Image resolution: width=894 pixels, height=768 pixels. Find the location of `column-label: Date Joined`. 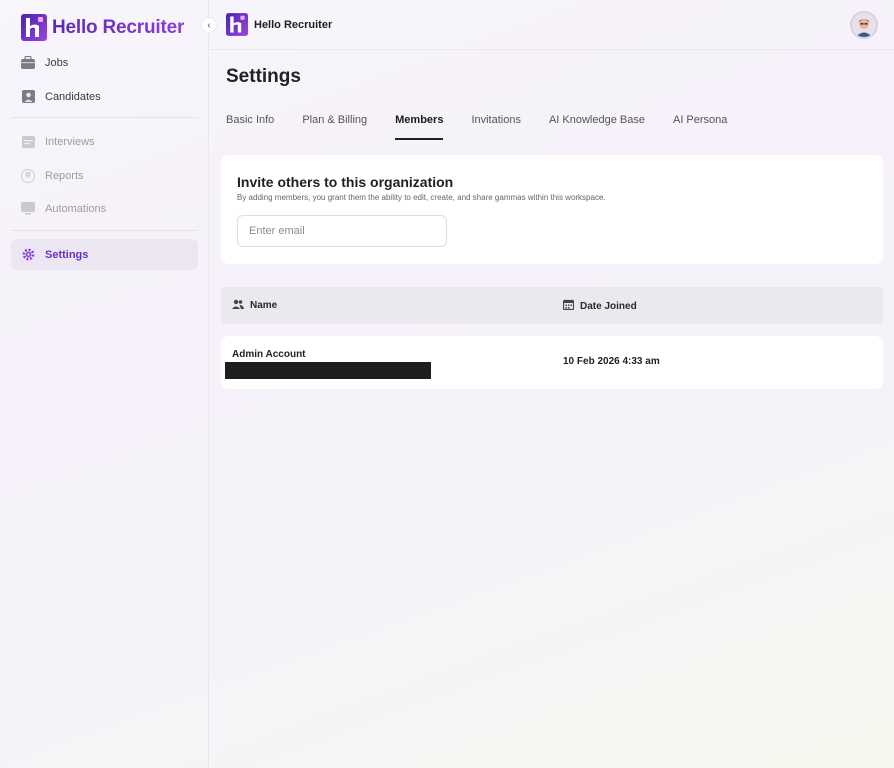

column-label: Date Joined is located at coordinates (608, 306).